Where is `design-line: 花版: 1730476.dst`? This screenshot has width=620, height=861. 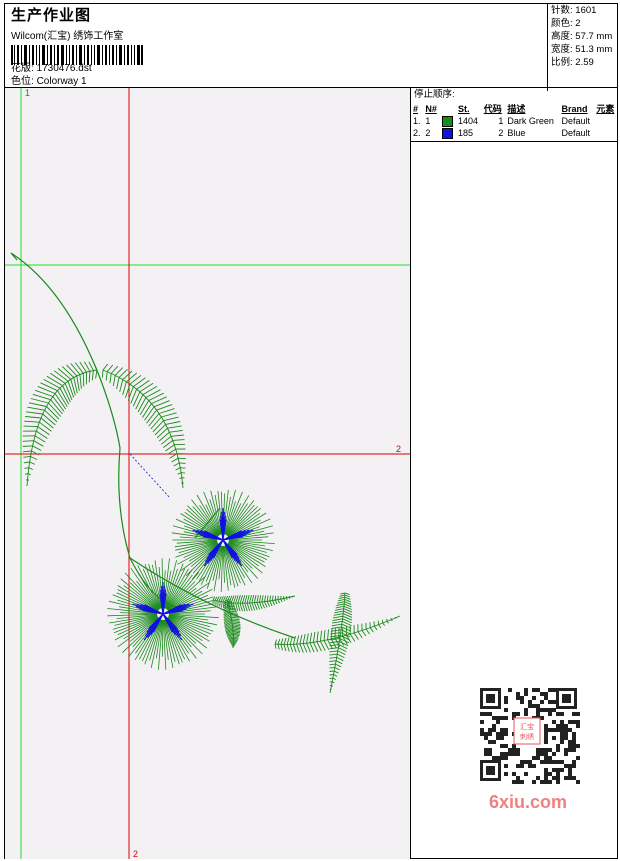 design-line: 花版: 1730476.dst is located at coordinates (51, 68).